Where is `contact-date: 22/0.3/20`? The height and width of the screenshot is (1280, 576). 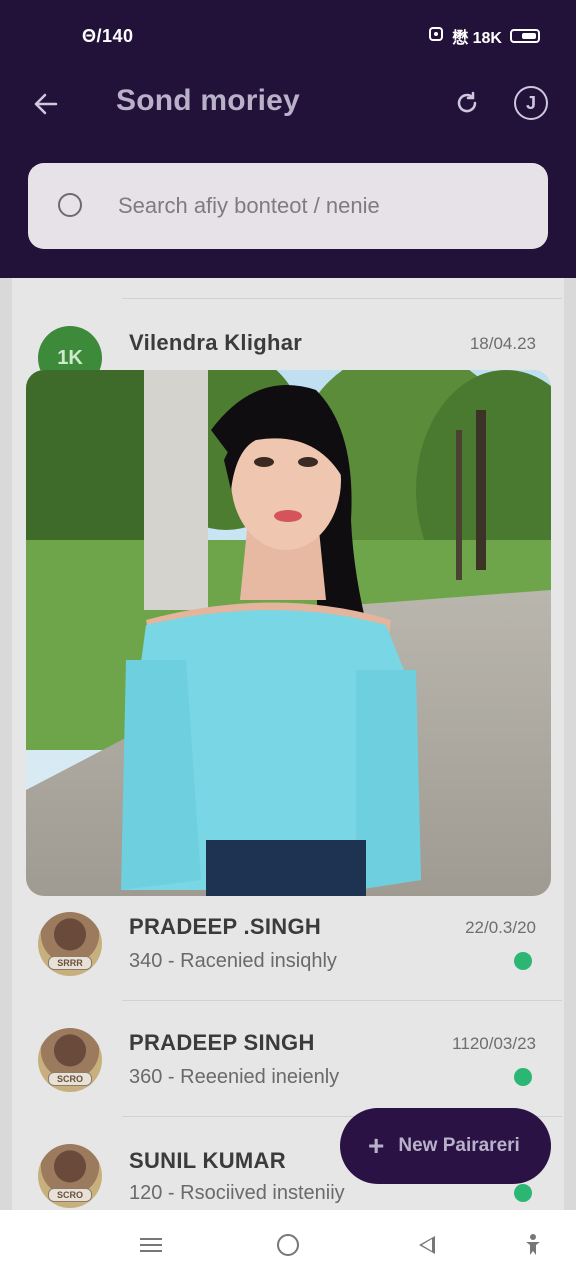 contact-date: 22/0.3/20 is located at coordinates (500, 927).